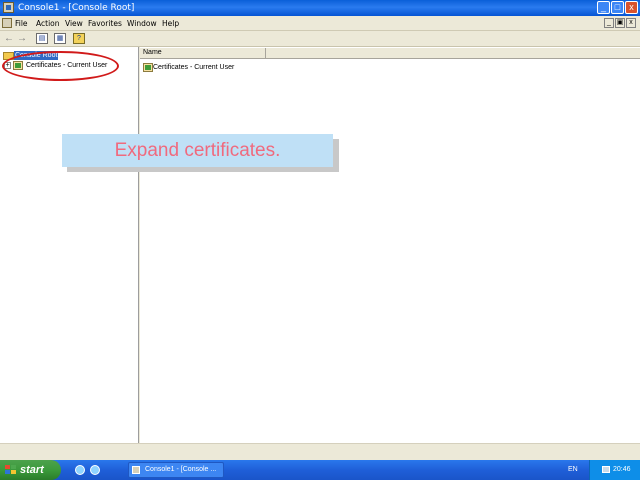 Image resolution: width=640 pixels, height=480 pixels. I want to click on start-button: start, so click(30, 470).